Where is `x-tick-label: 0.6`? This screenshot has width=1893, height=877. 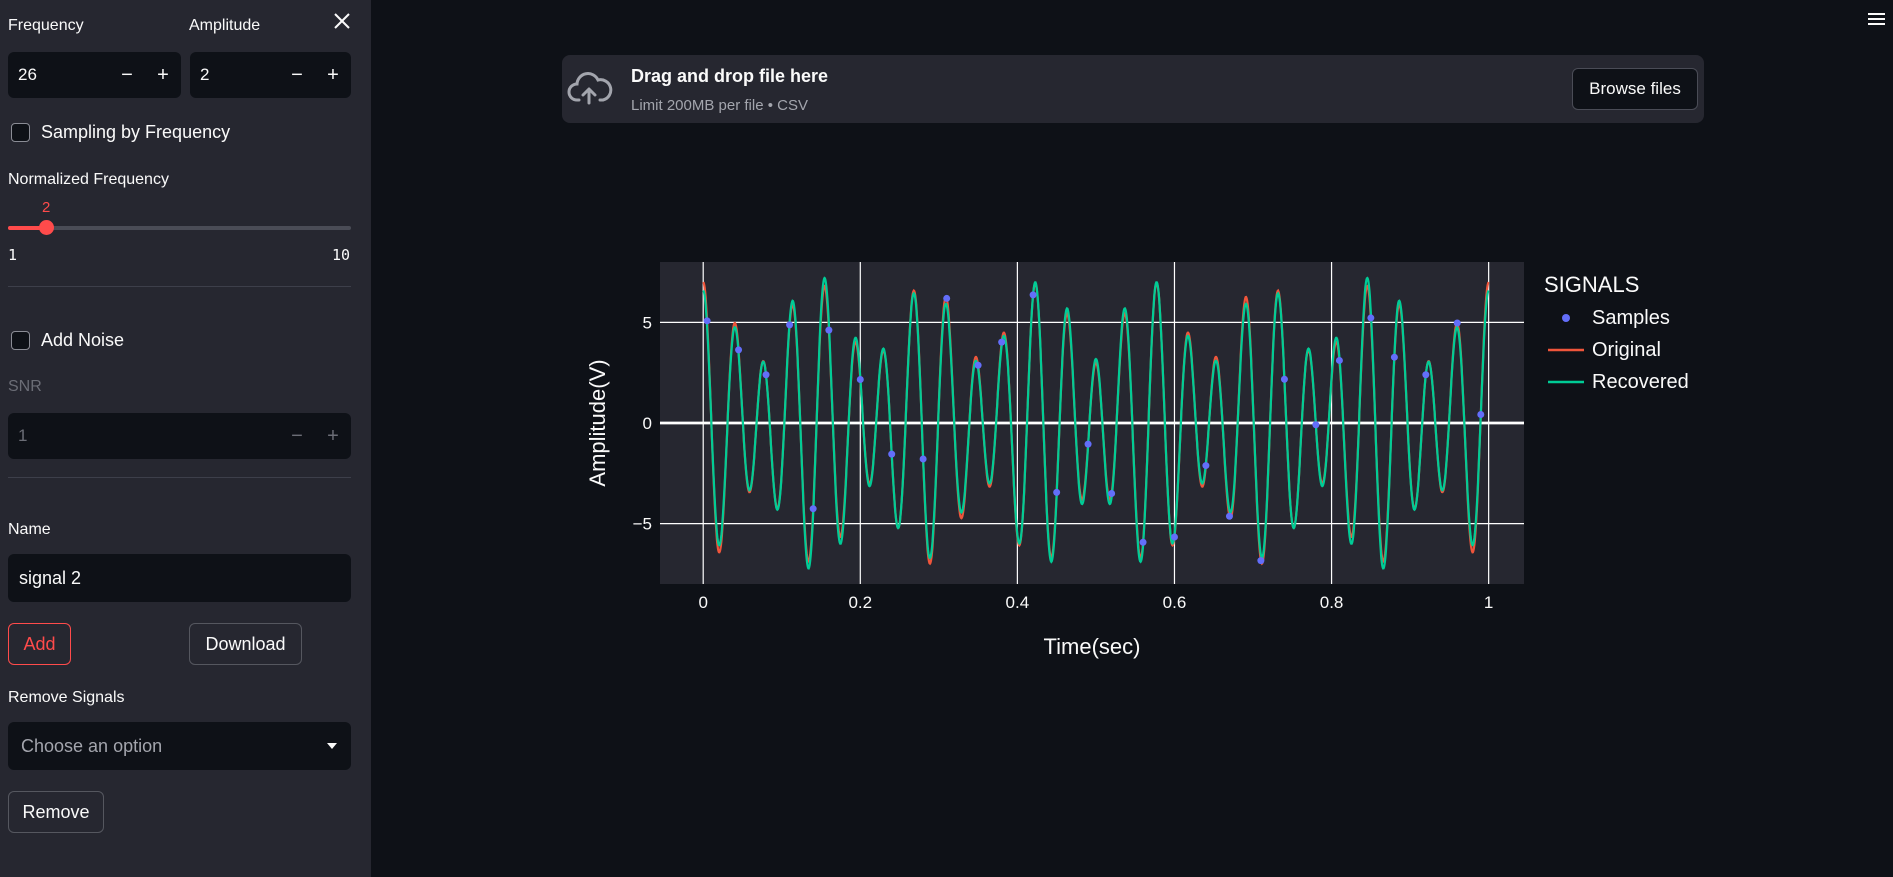
x-tick-label: 0.6 is located at coordinates (1175, 602).